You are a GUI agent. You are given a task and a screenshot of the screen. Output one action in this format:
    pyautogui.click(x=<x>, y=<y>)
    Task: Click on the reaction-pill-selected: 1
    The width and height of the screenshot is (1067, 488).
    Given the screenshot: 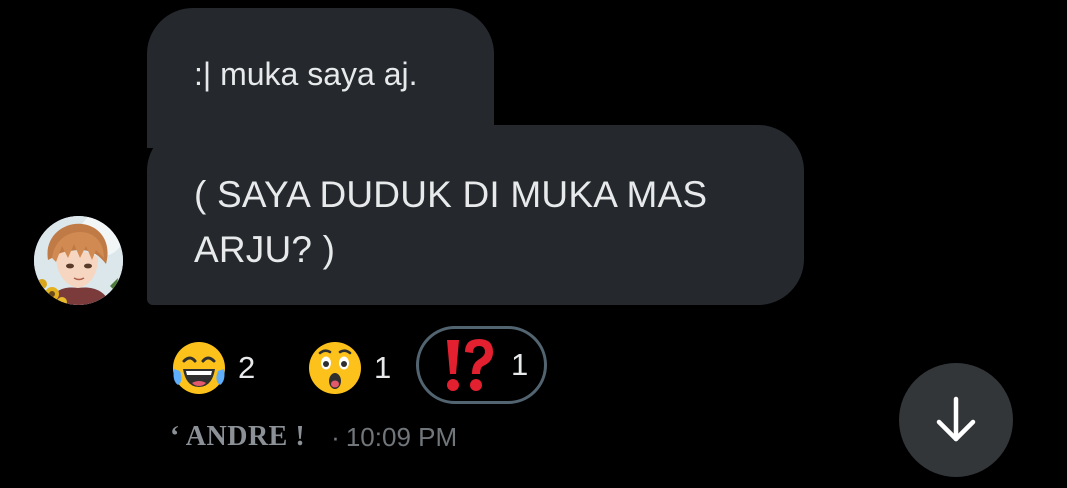 What is the action you would take?
    pyautogui.click(x=481, y=365)
    